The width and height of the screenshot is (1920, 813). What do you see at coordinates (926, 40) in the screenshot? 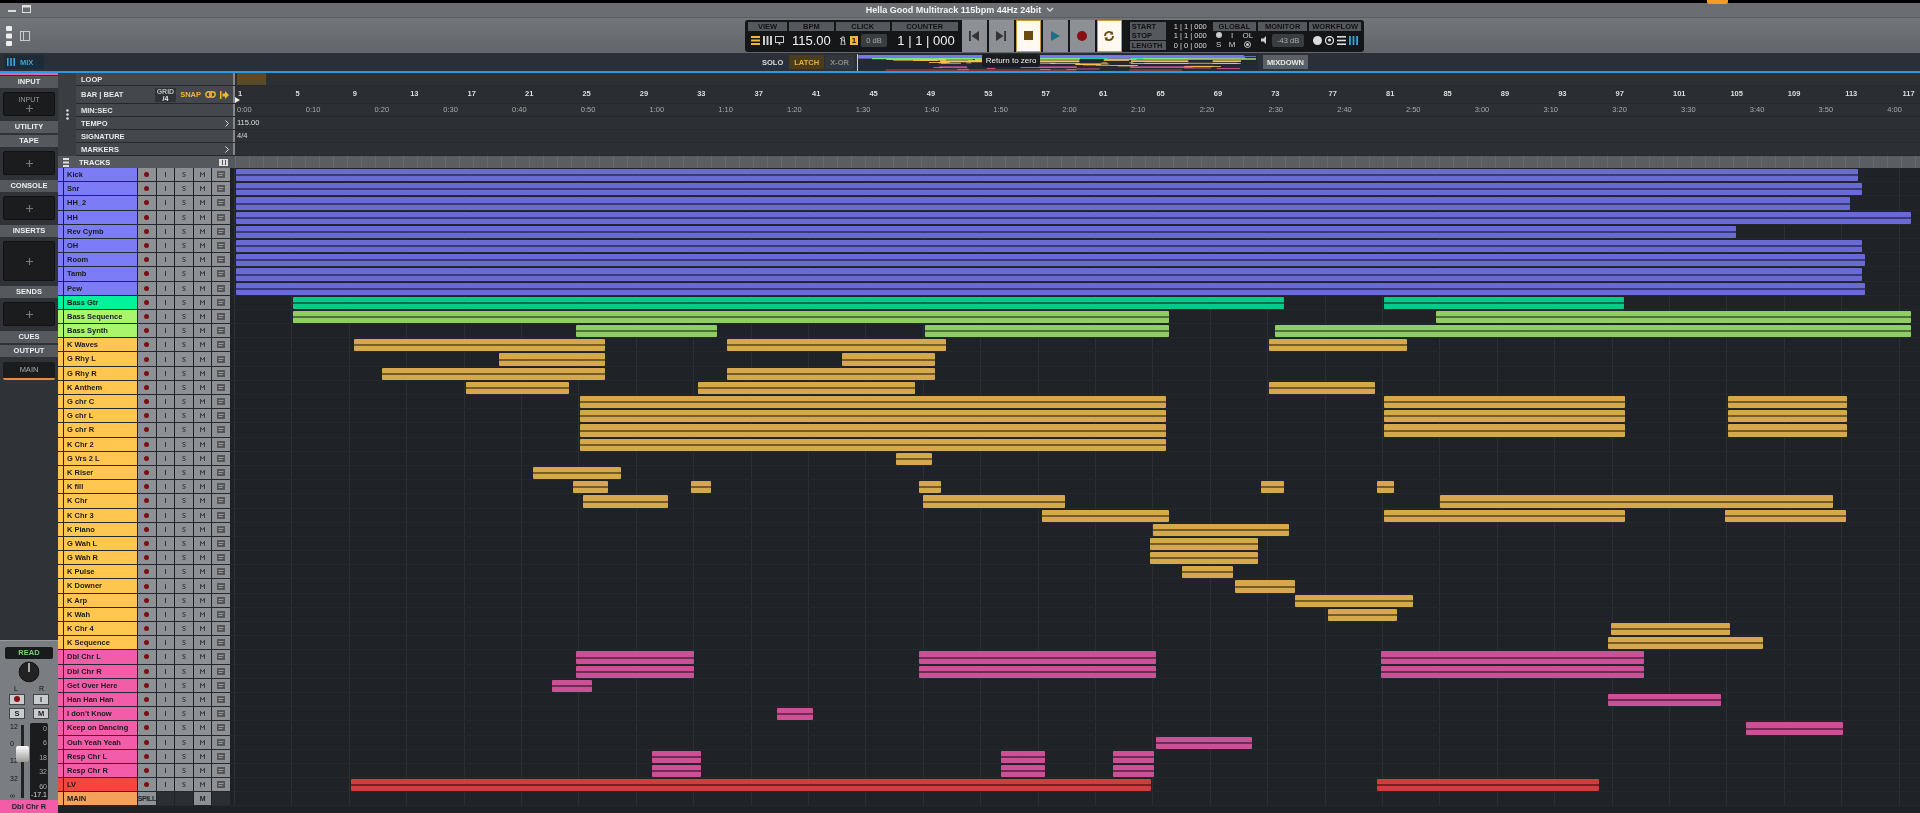
I see `counter-value: 1 | 1 | 000` at bounding box center [926, 40].